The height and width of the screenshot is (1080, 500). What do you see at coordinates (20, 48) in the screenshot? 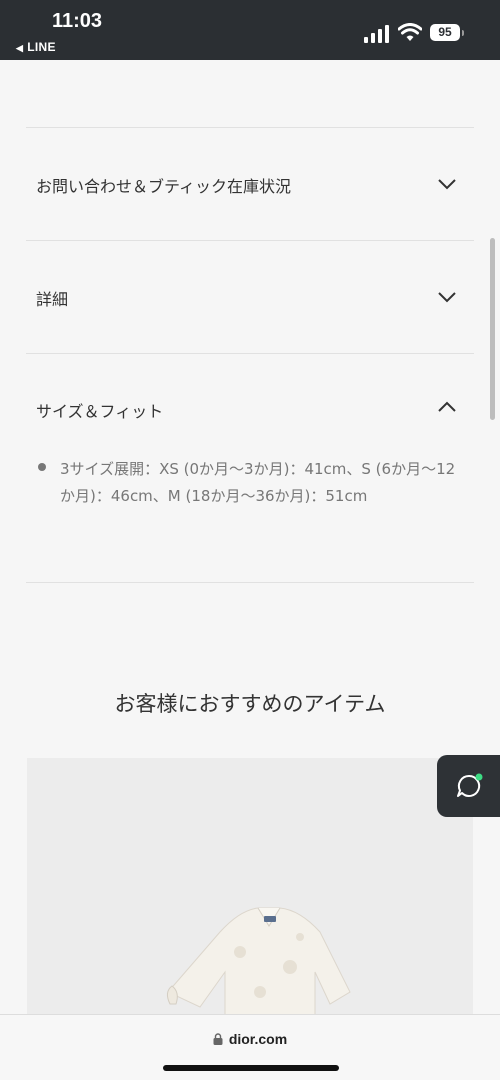
I see `back-triangle-icon: ◀` at bounding box center [20, 48].